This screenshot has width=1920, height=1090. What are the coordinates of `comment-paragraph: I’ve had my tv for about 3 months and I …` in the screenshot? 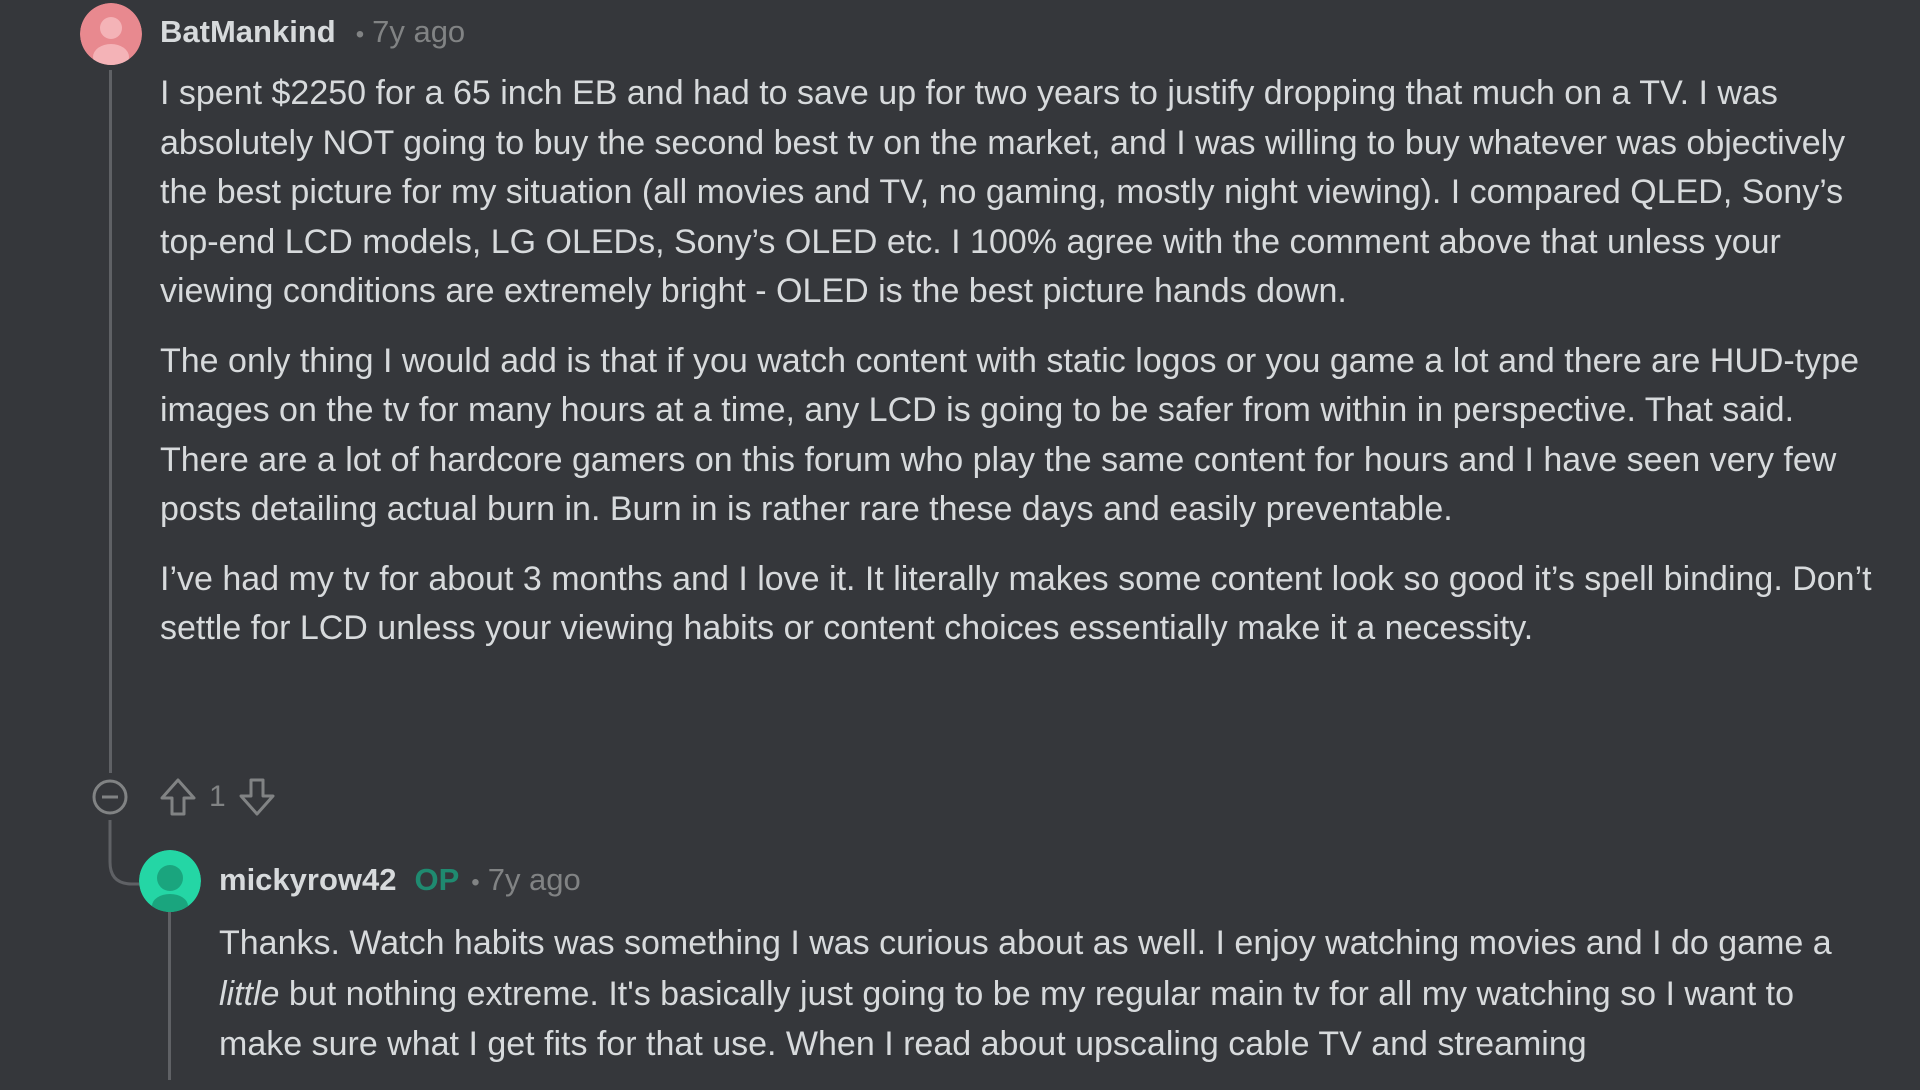 It's located at (1016, 603).